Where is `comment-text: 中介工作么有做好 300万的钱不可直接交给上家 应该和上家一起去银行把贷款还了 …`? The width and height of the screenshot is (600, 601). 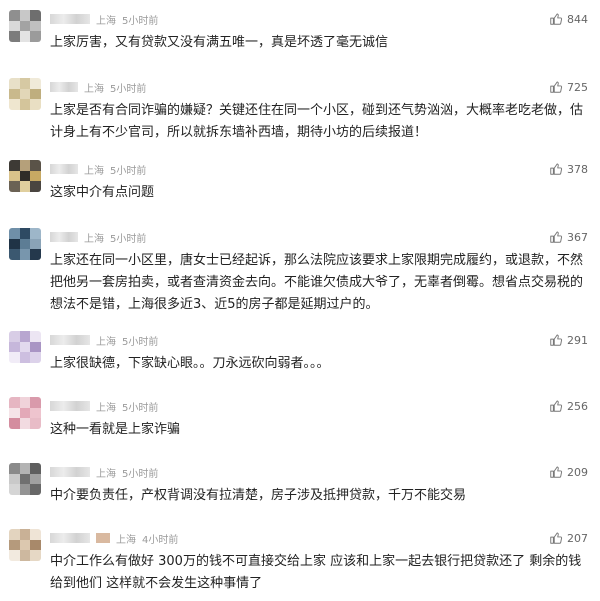
comment-text: 中介工作么有做好 300万的钱不可直接交给上家 应该和上家一起去银行把贷款还了 … is located at coordinates (316, 572).